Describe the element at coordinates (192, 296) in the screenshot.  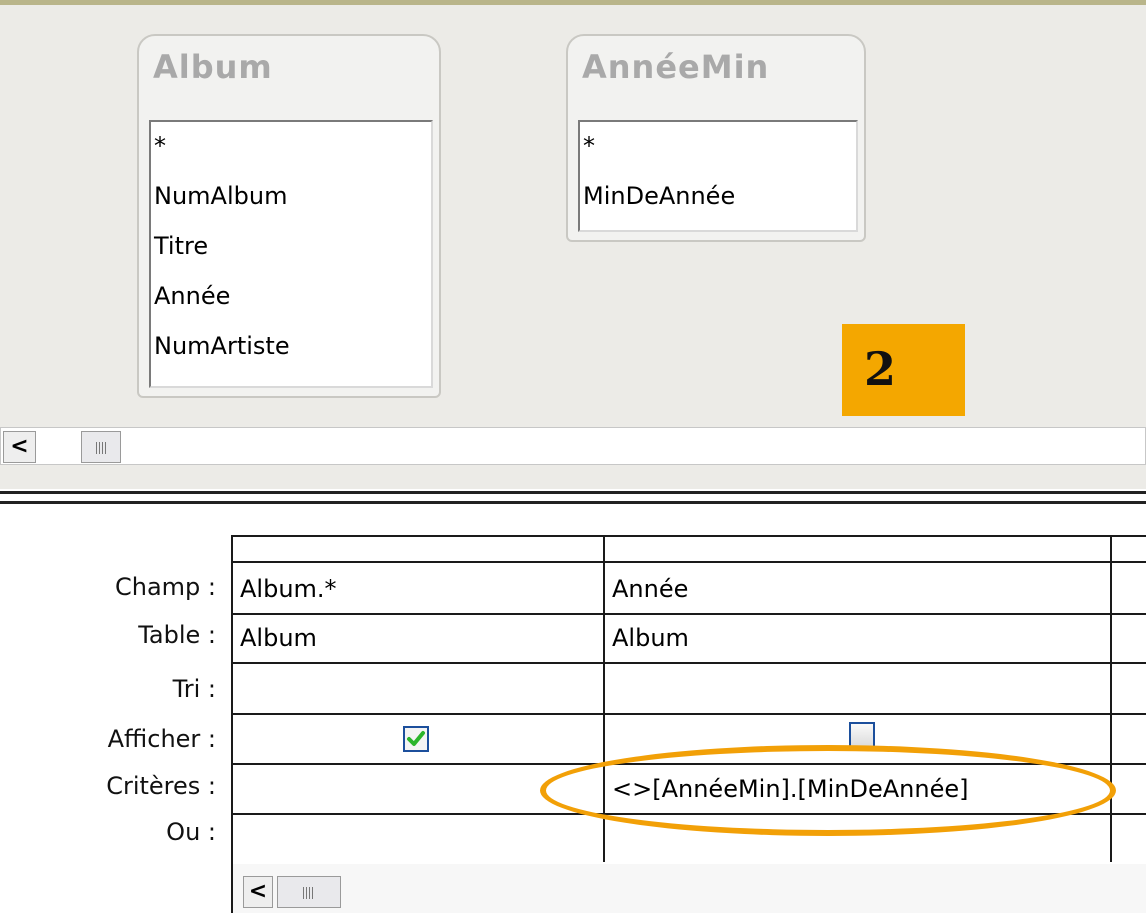
I see `field-item: Année` at that location.